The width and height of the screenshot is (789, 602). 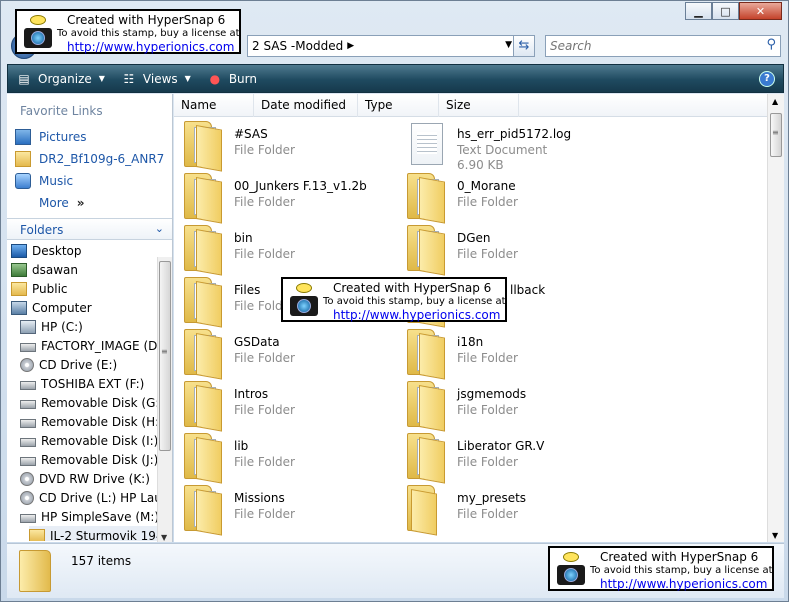 What do you see at coordinates (159, 228) in the screenshot?
I see `chevron-down-icon: ⌄` at bounding box center [159, 228].